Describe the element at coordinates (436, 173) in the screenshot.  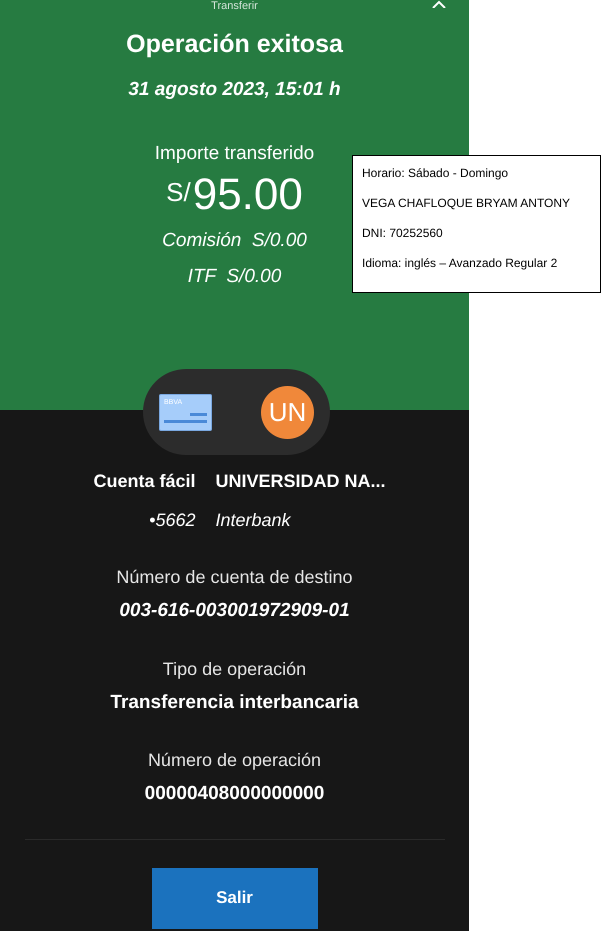
I see `note-line: Horario: Sábado - Domingo` at that location.